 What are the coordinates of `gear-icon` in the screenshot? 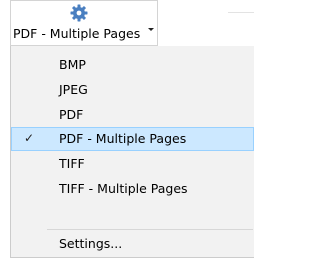 It's located at (79, 13).